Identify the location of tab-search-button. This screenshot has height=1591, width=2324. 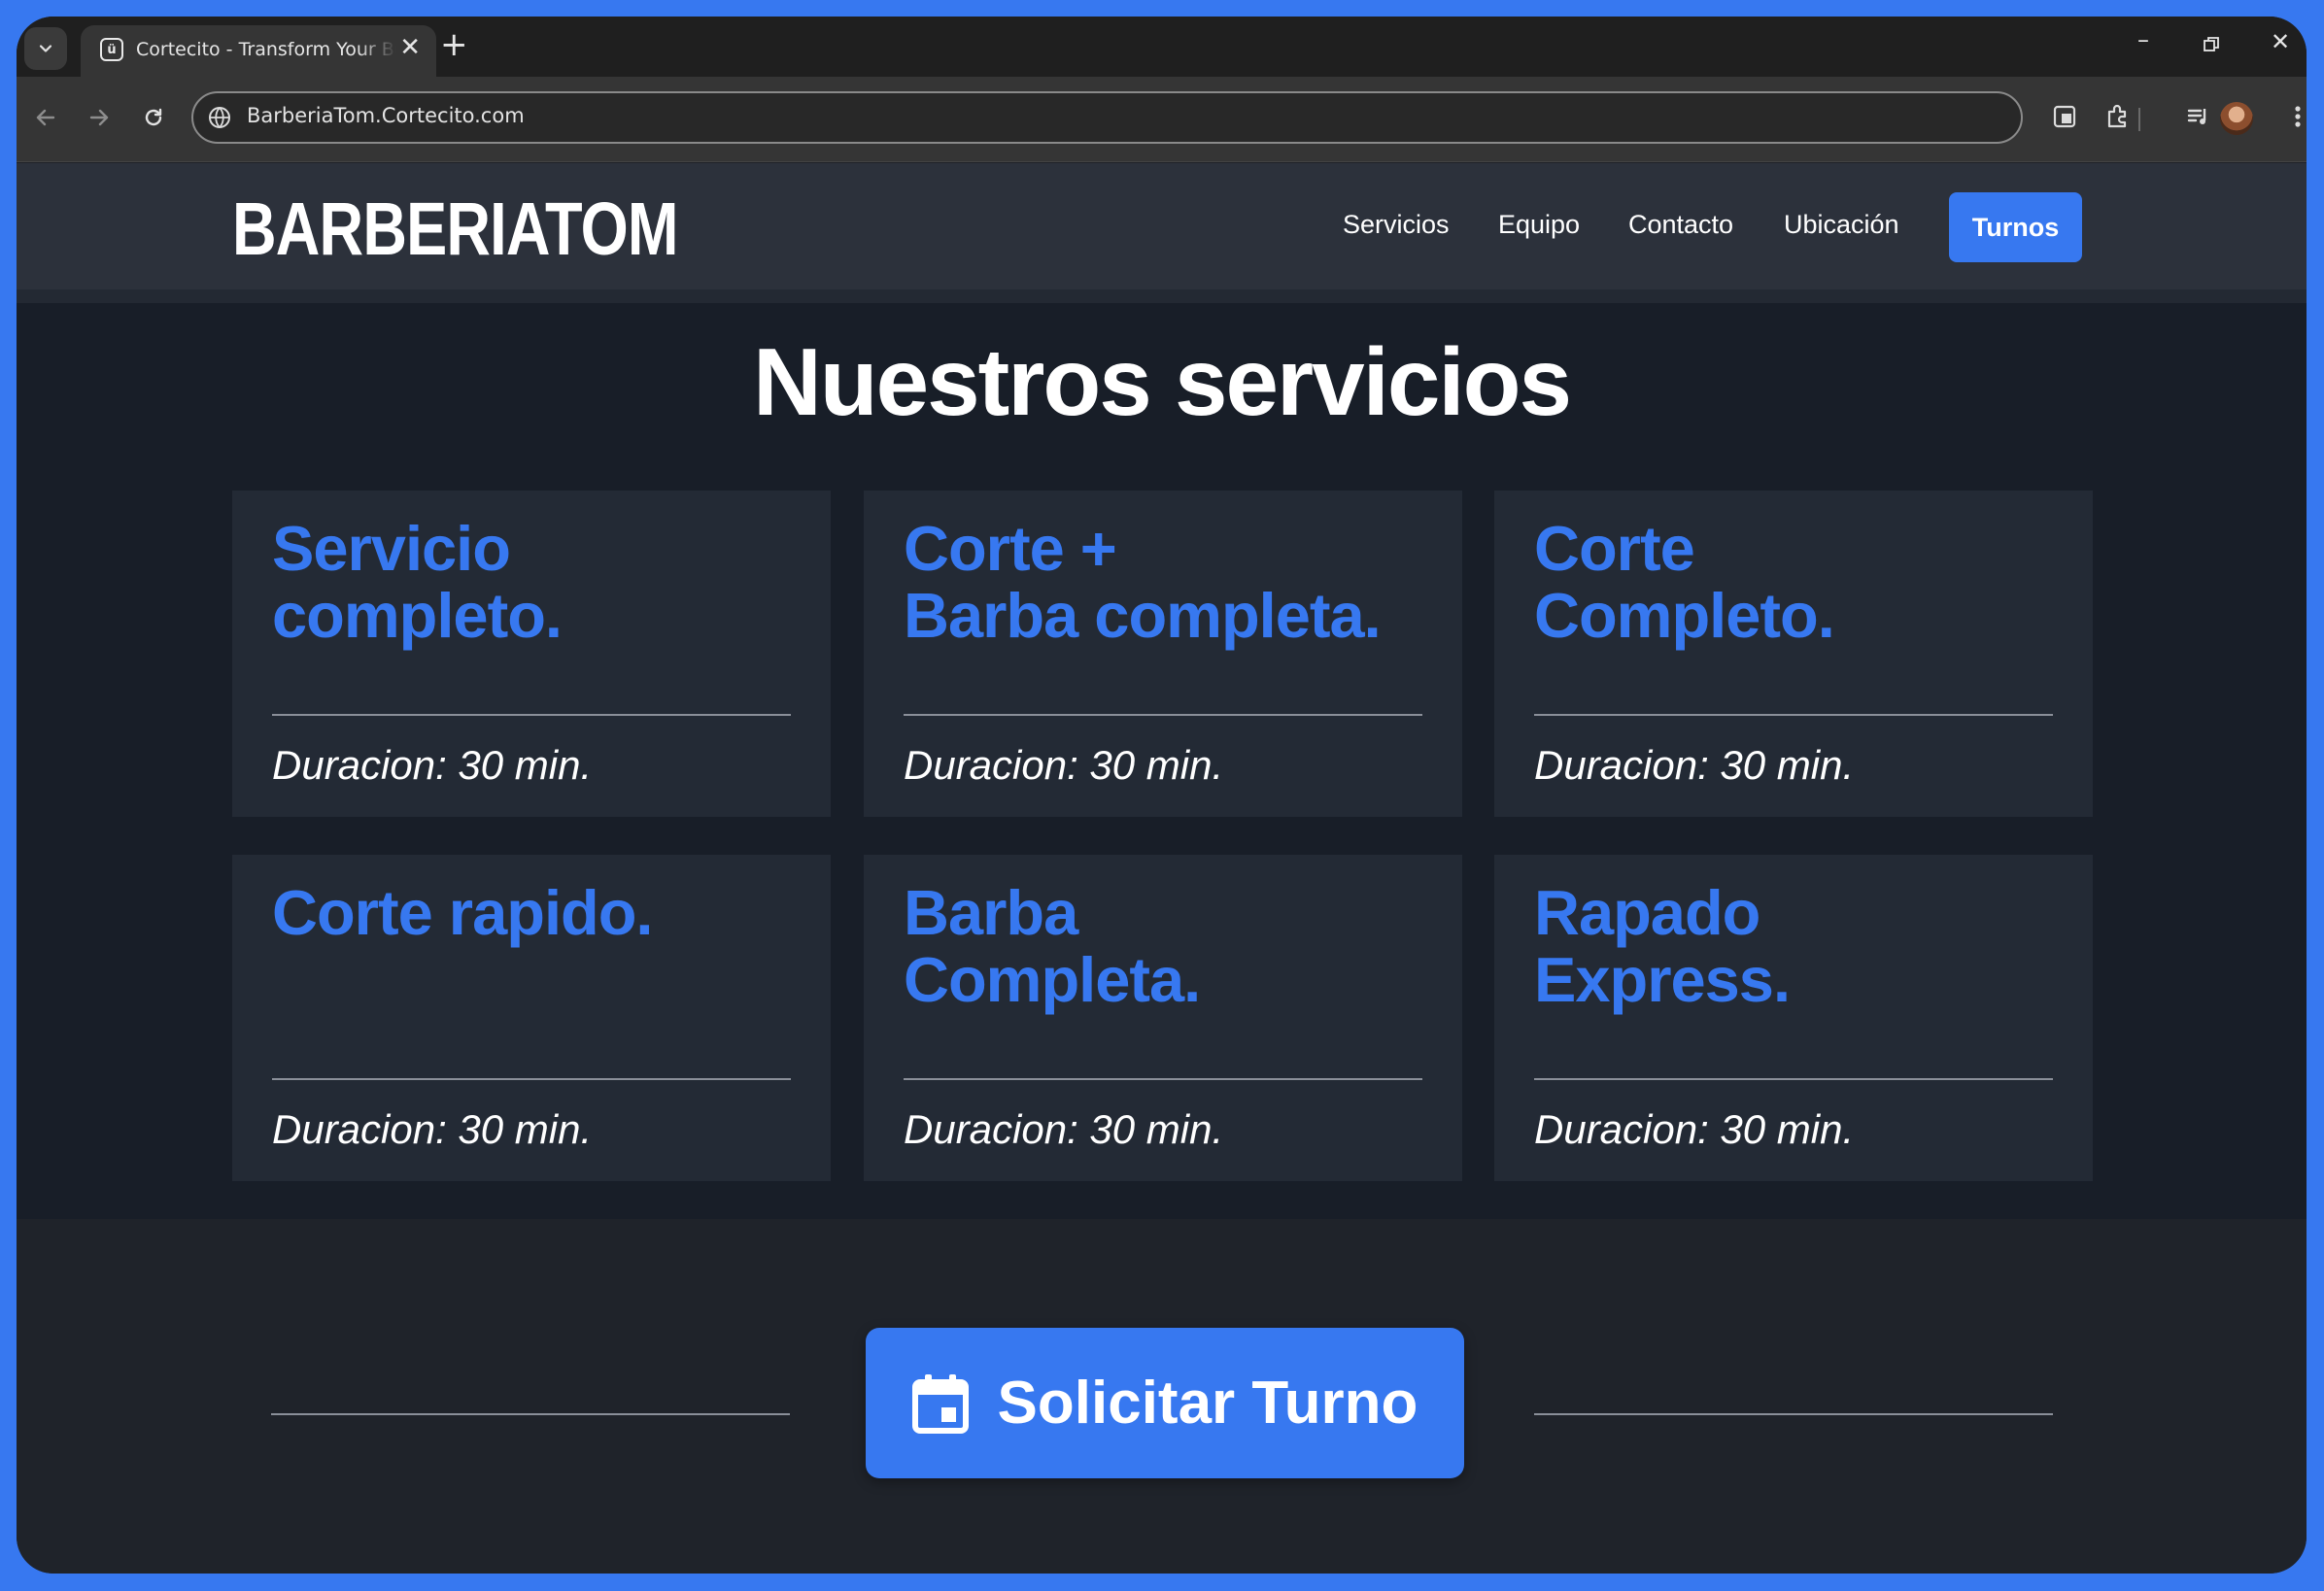
(46, 48).